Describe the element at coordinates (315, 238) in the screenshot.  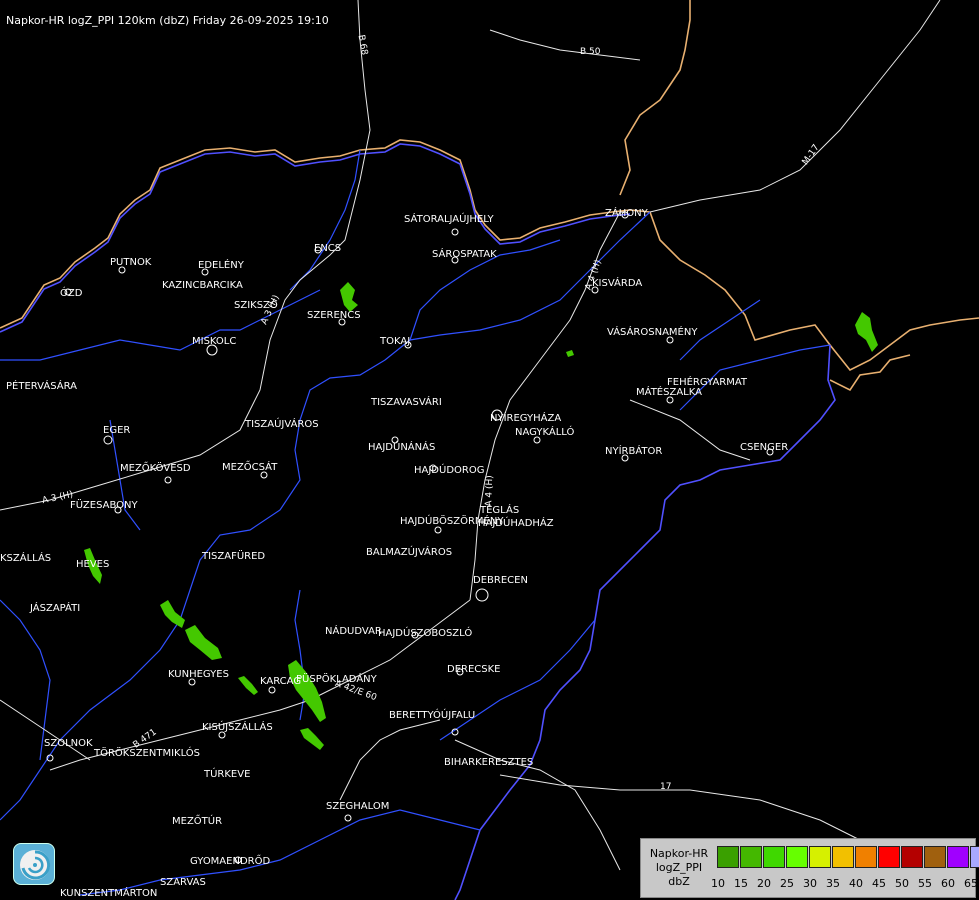
I see `border-hu-sk-inner` at that location.